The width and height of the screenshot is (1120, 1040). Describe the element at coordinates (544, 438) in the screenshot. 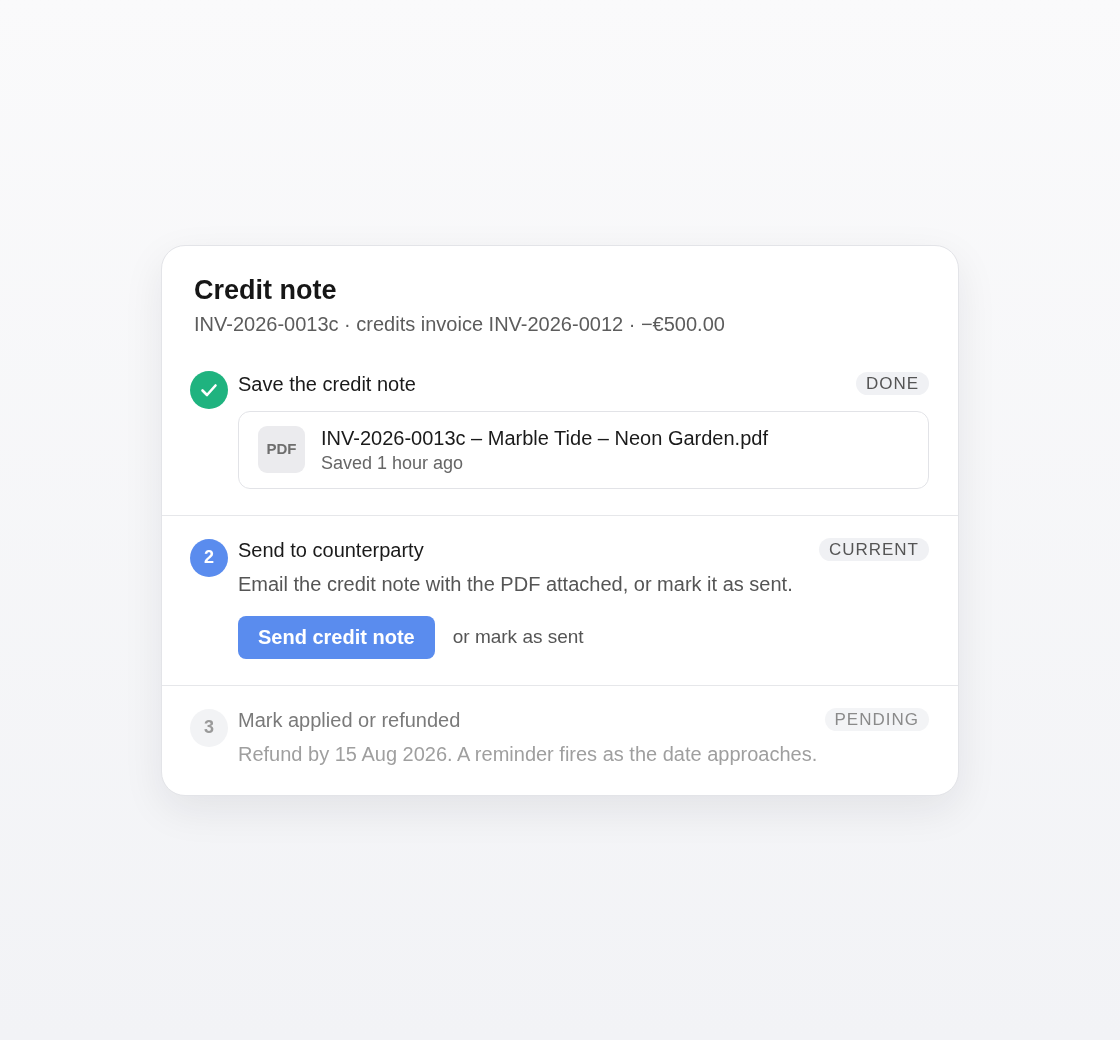

I see `file-name: INV-2026-0013c – Marble Tide – Neon Garden.pdf` at that location.